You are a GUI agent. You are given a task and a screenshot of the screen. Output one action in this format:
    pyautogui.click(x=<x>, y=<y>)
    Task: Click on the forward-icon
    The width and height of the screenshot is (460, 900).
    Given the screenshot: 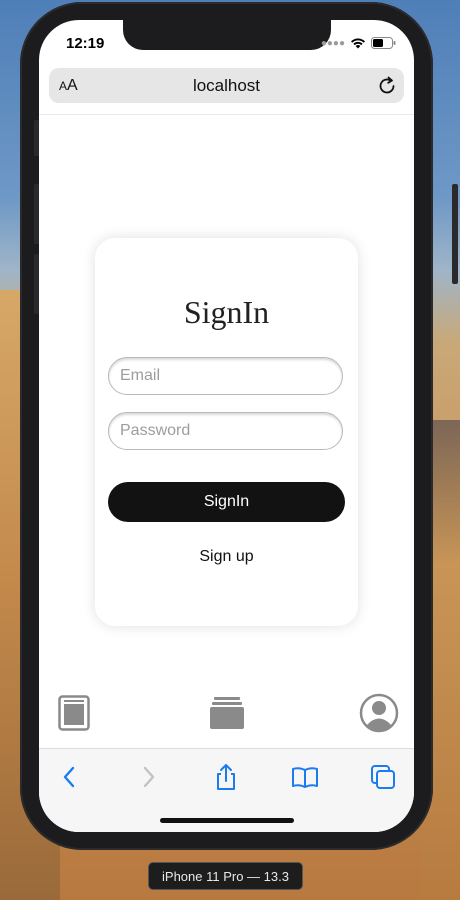 What is the action you would take?
    pyautogui.click(x=149, y=777)
    